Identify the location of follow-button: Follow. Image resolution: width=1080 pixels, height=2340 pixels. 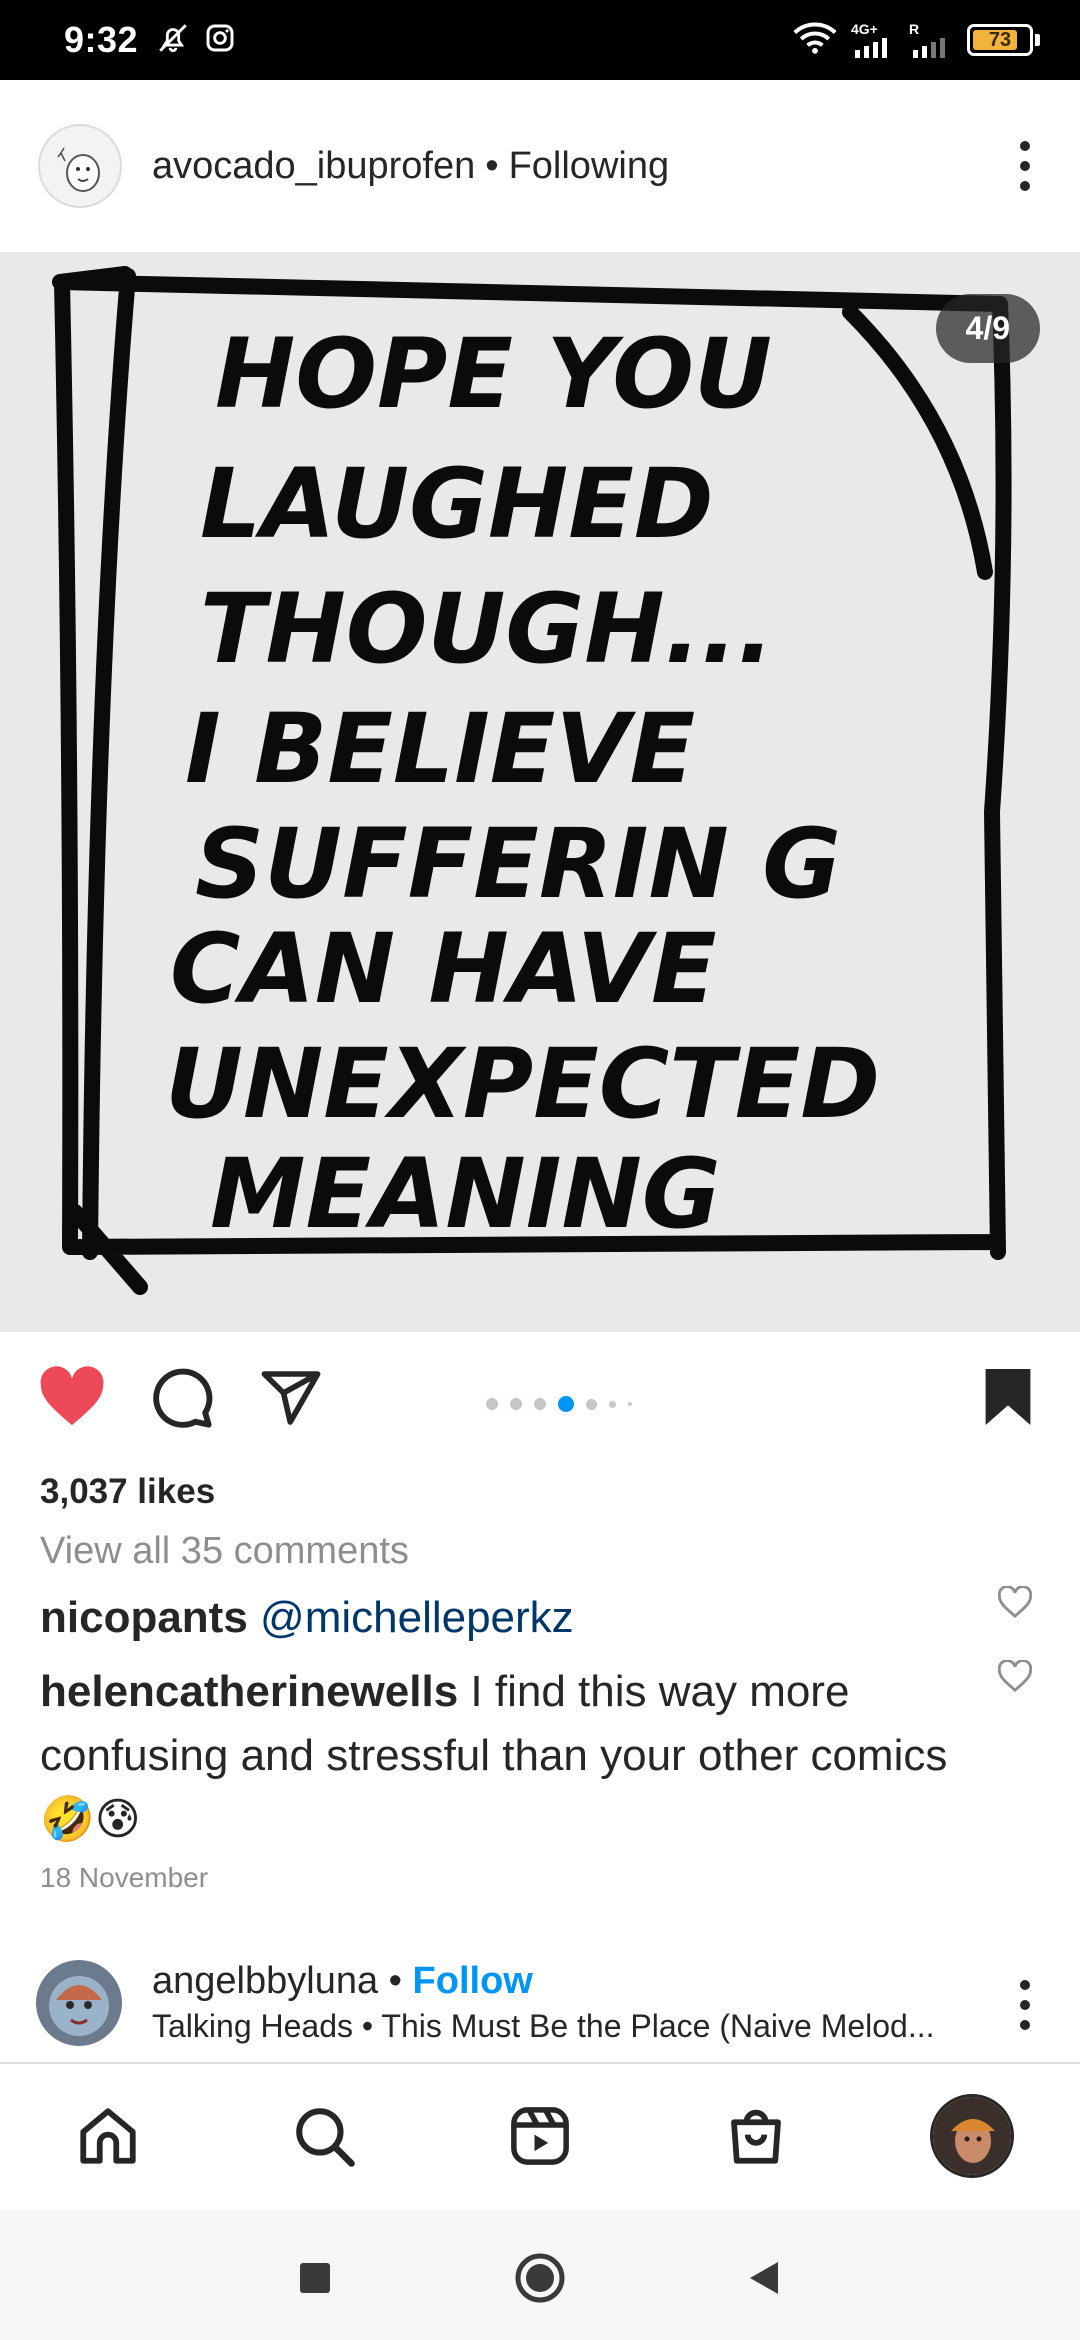
(473, 1981).